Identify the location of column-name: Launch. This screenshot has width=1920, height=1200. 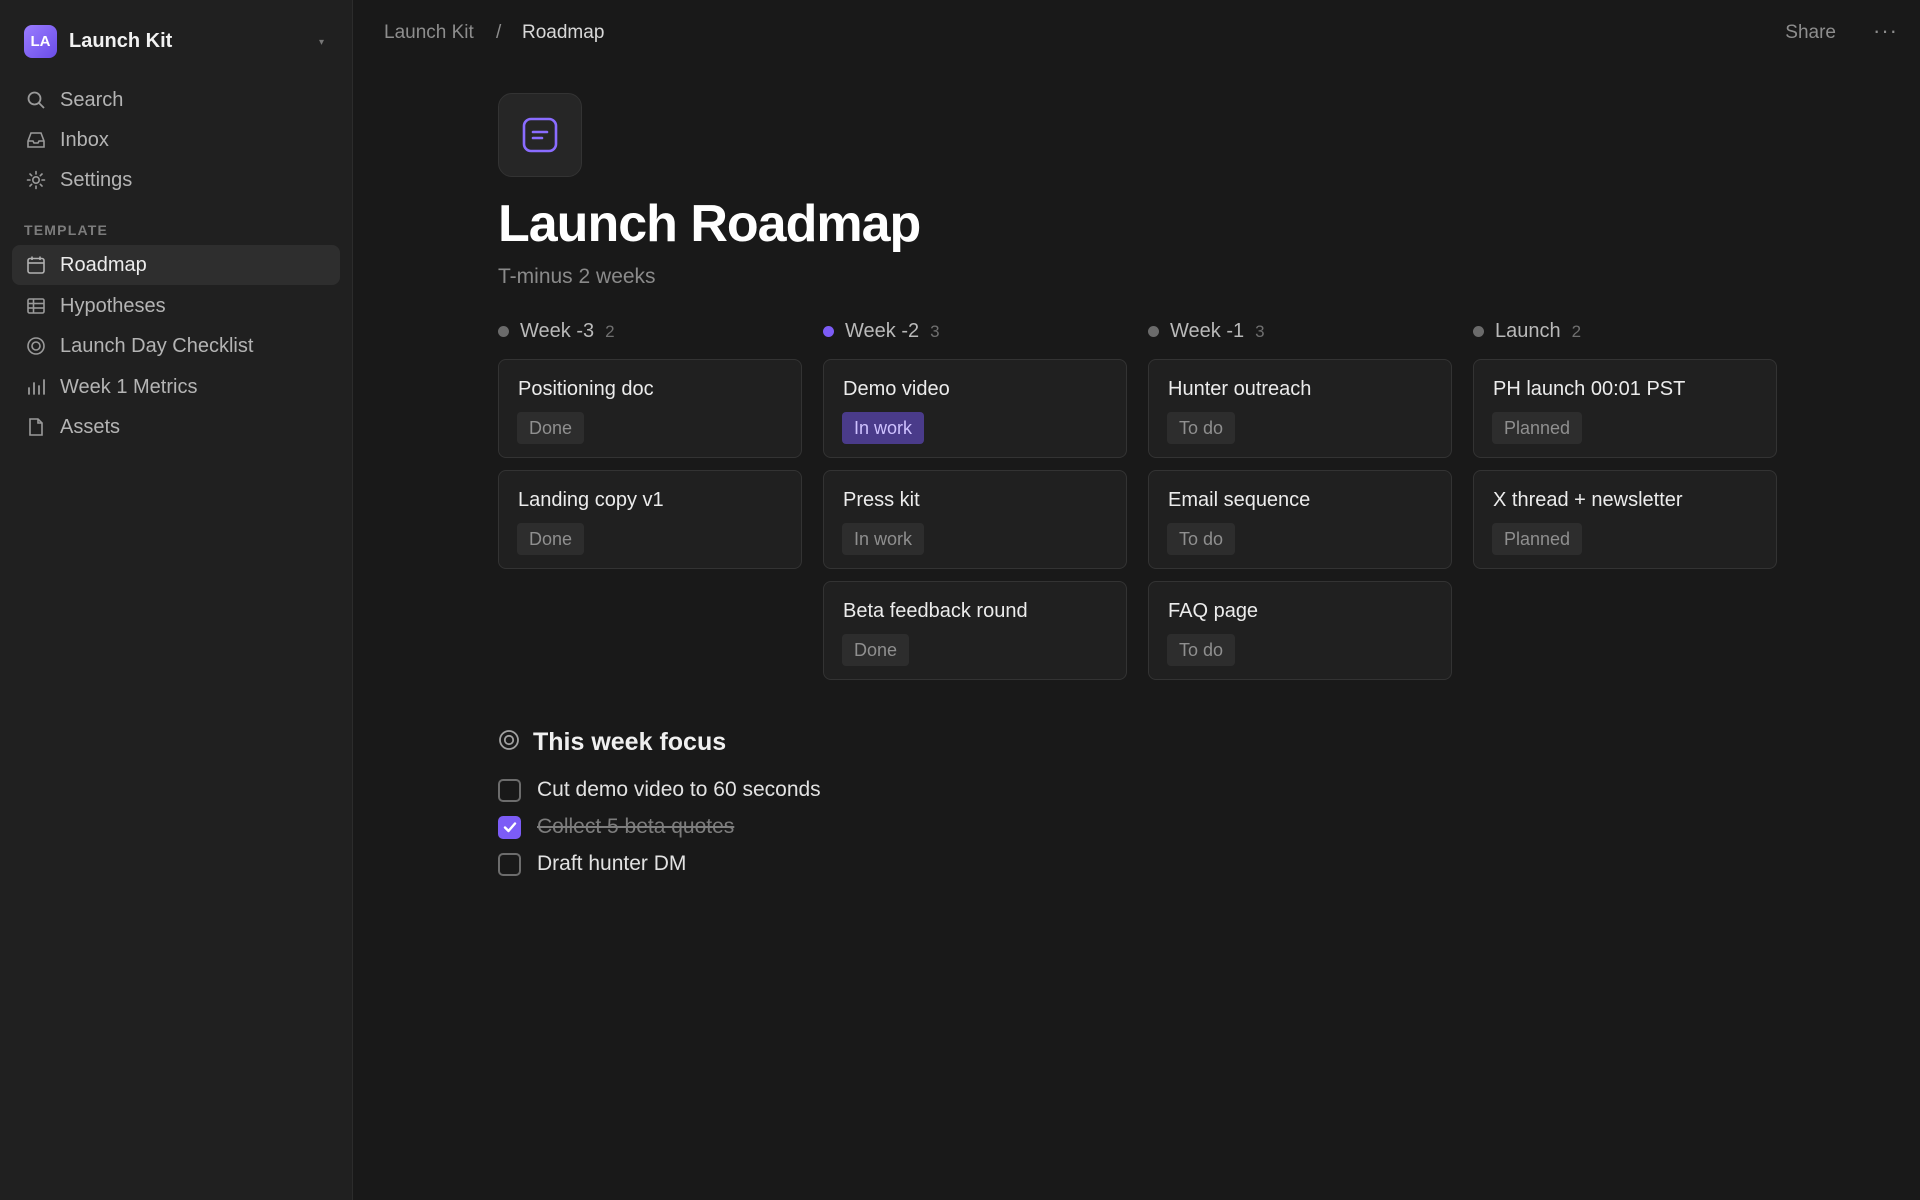
(1528, 331).